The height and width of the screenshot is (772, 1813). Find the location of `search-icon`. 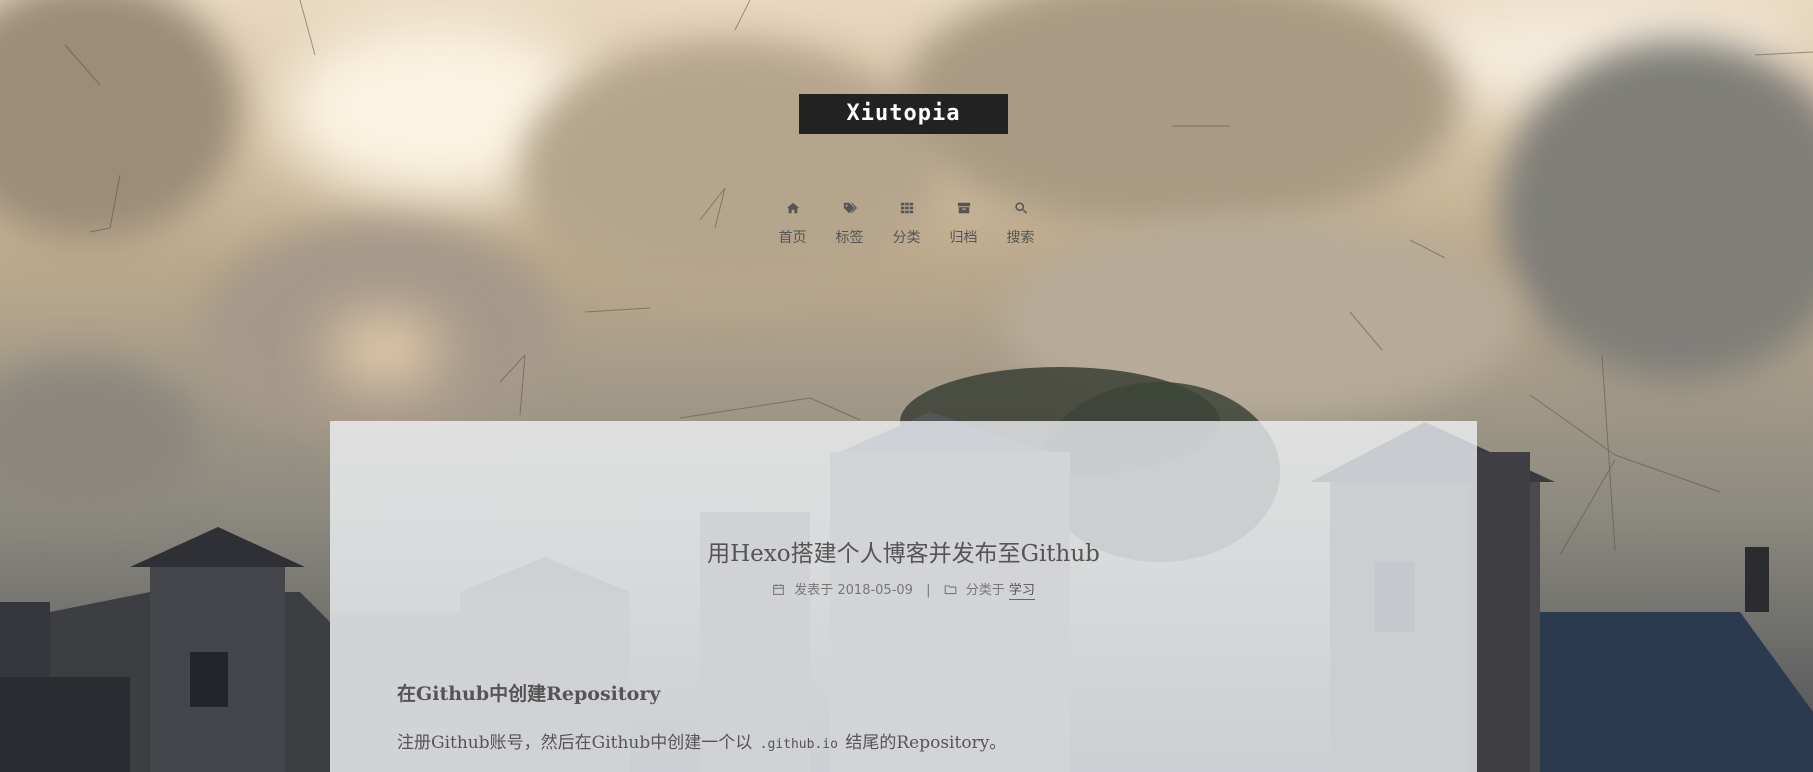

search-icon is located at coordinates (1020, 210).